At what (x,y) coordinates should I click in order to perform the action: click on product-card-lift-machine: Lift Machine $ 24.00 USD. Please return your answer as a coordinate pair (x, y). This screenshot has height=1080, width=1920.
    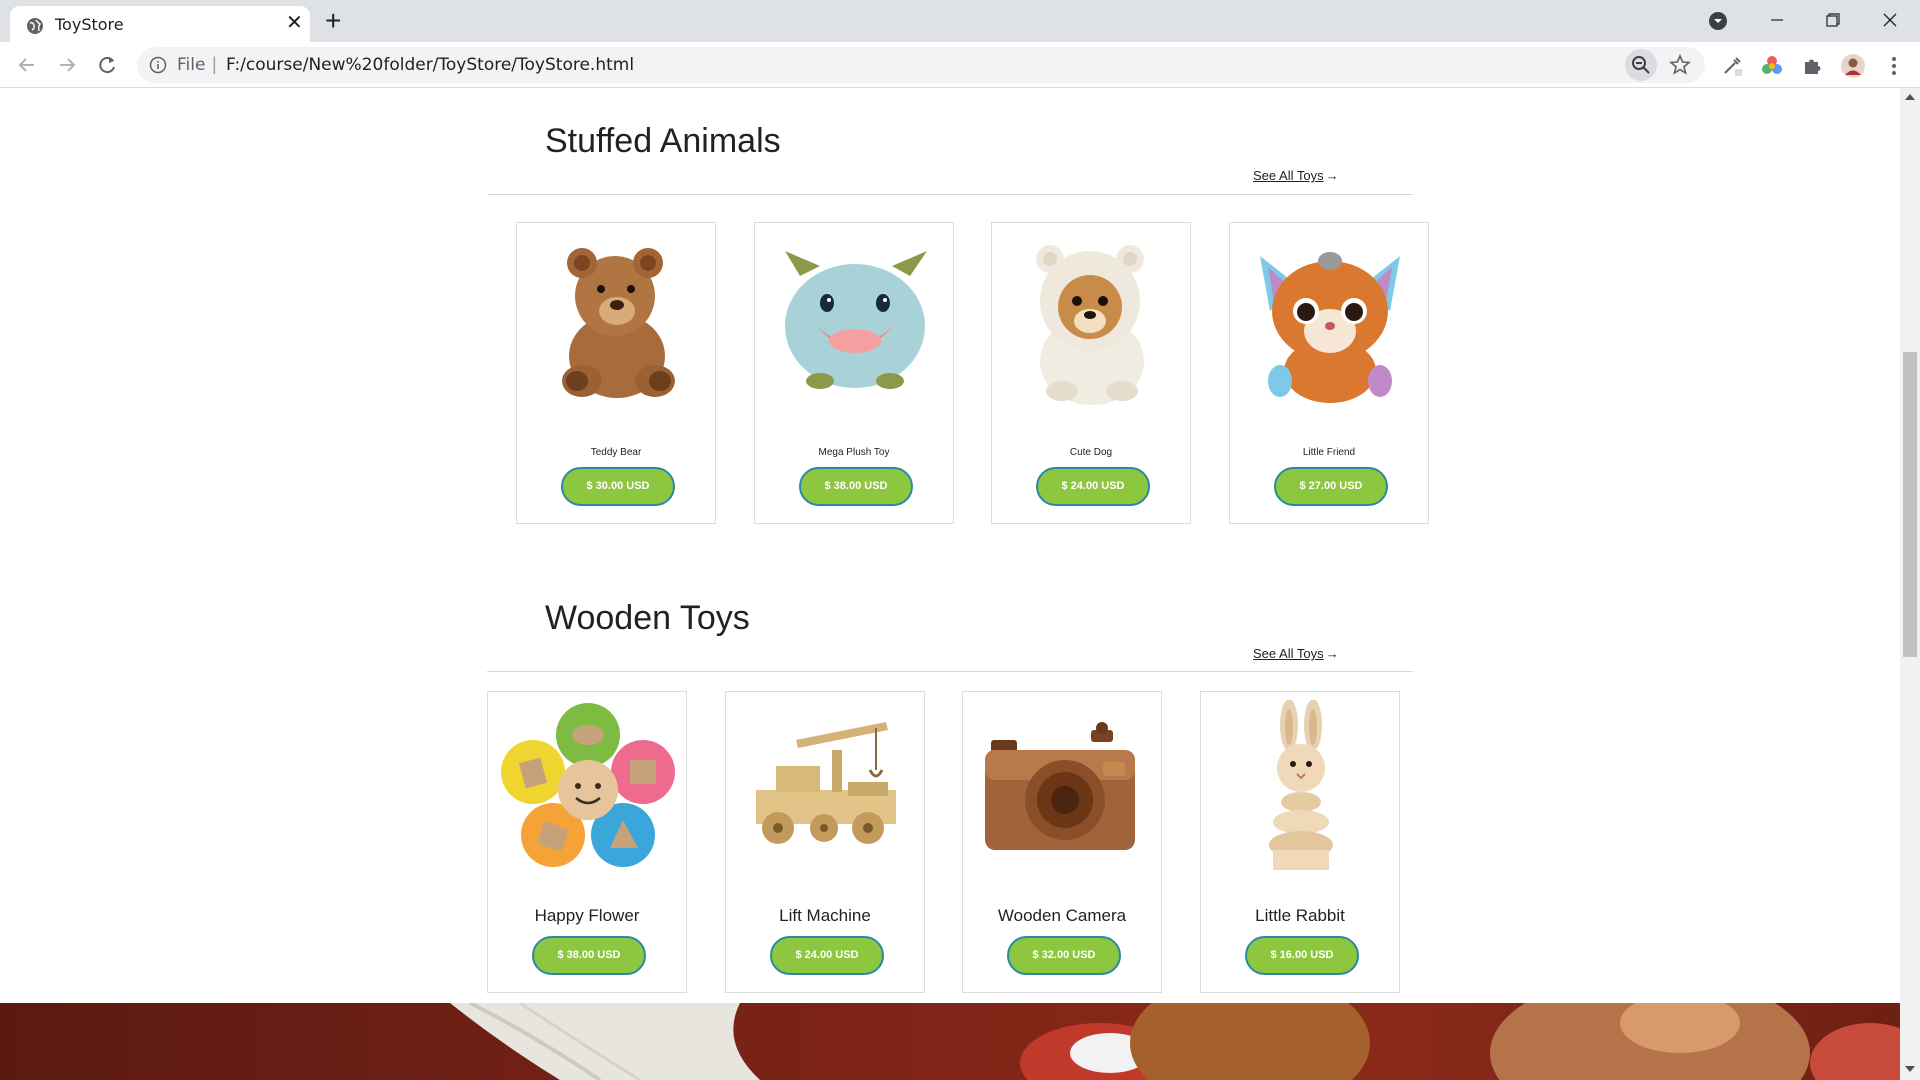
    Looking at the image, I should click on (825, 842).